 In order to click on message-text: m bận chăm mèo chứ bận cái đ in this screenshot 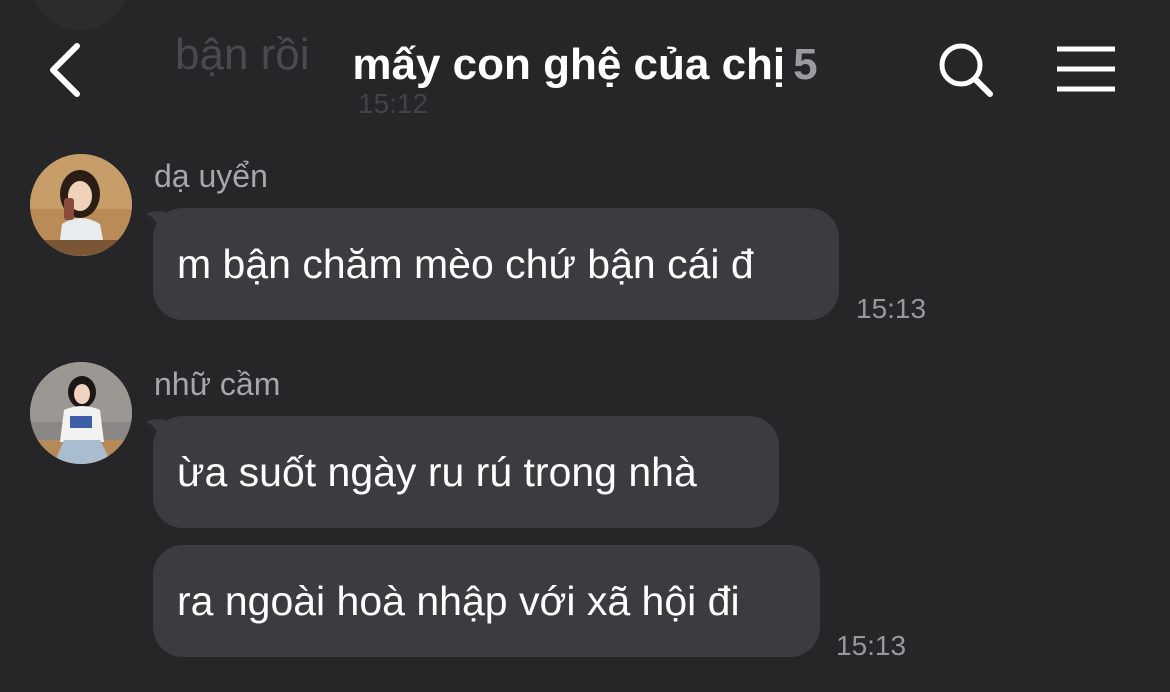, I will do `click(465, 263)`.